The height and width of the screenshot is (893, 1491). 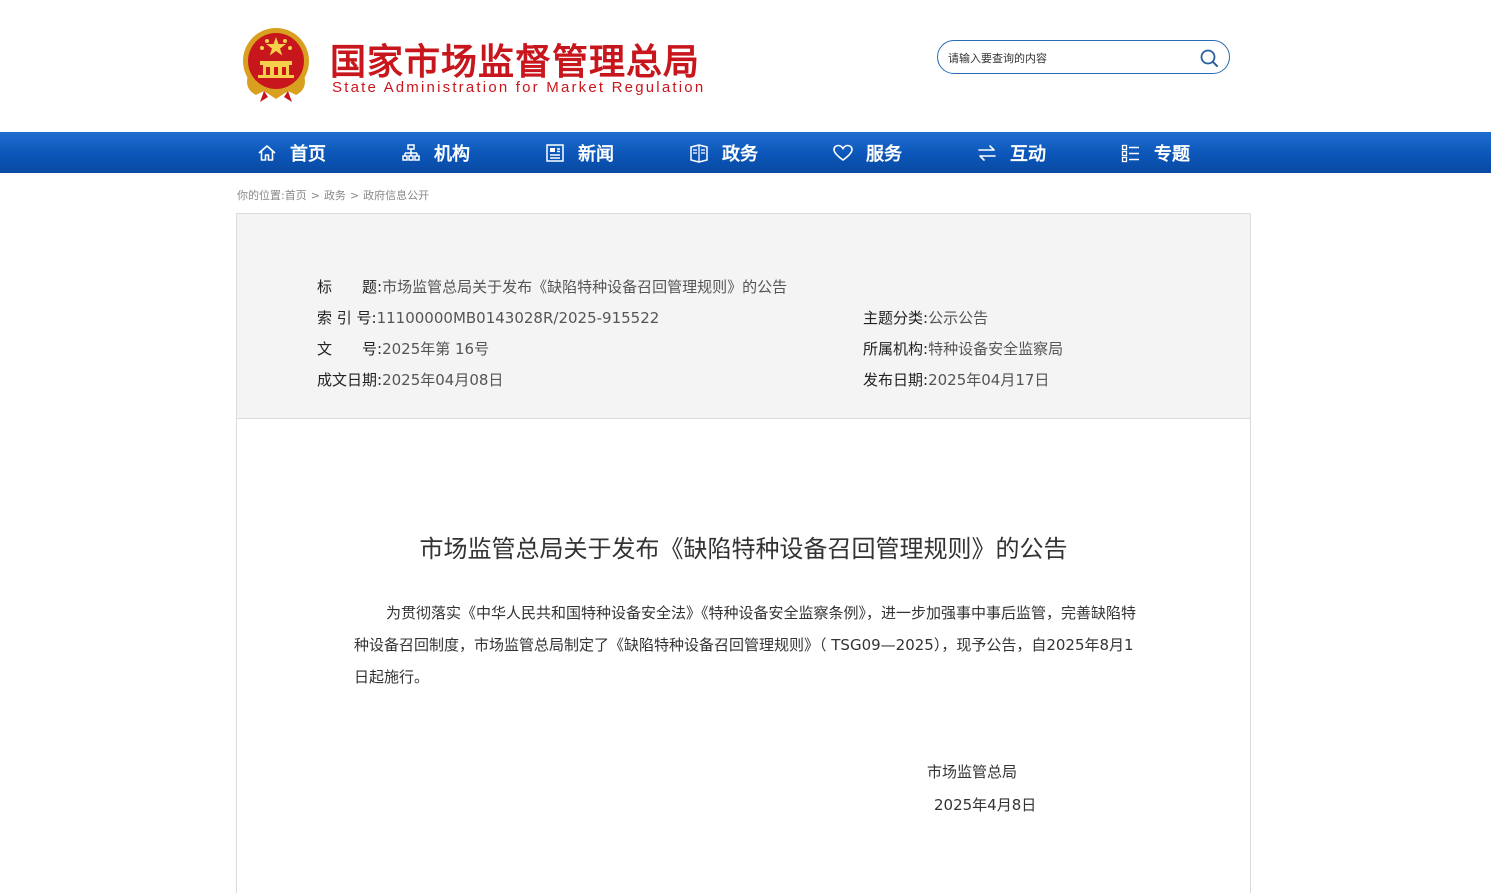 What do you see at coordinates (740, 154) in the screenshot?
I see `nav-label: 政务` at bounding box center [740, 154].